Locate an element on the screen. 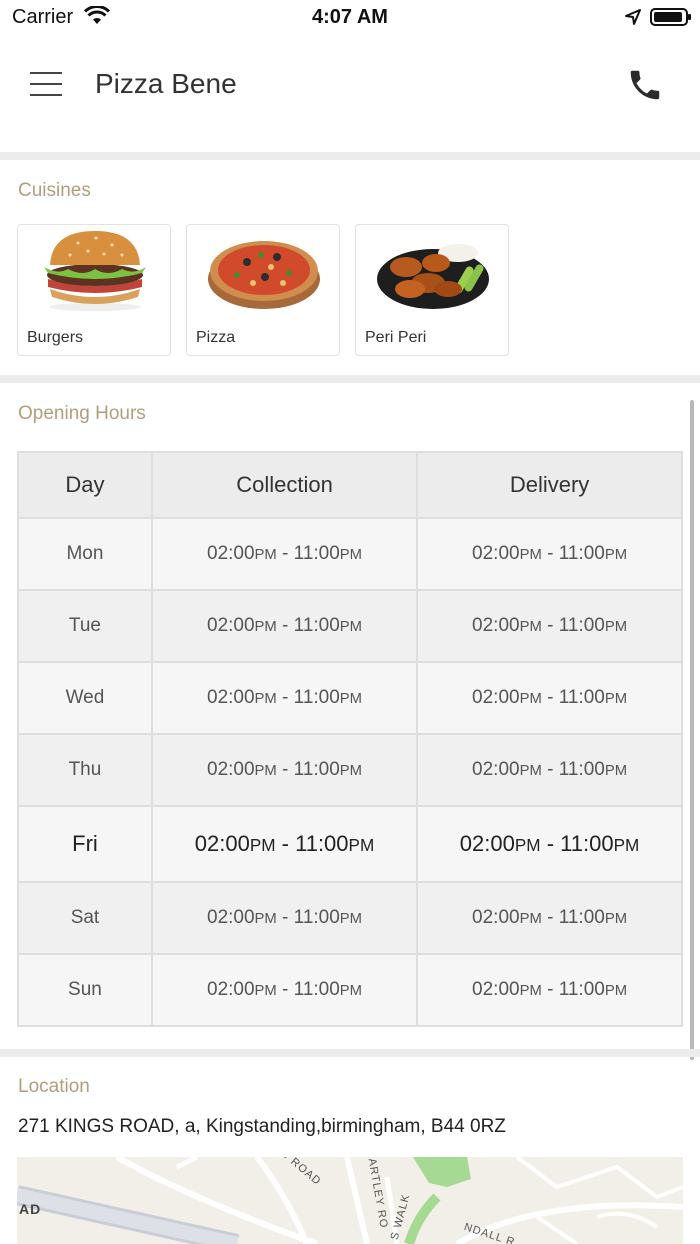 The height and width of the screenshot is (1244, 700). hours-row-fri: Fri 02:00PM - 11:00PM 02:00PM - 11:00PM is located at coordinates (350, 844).